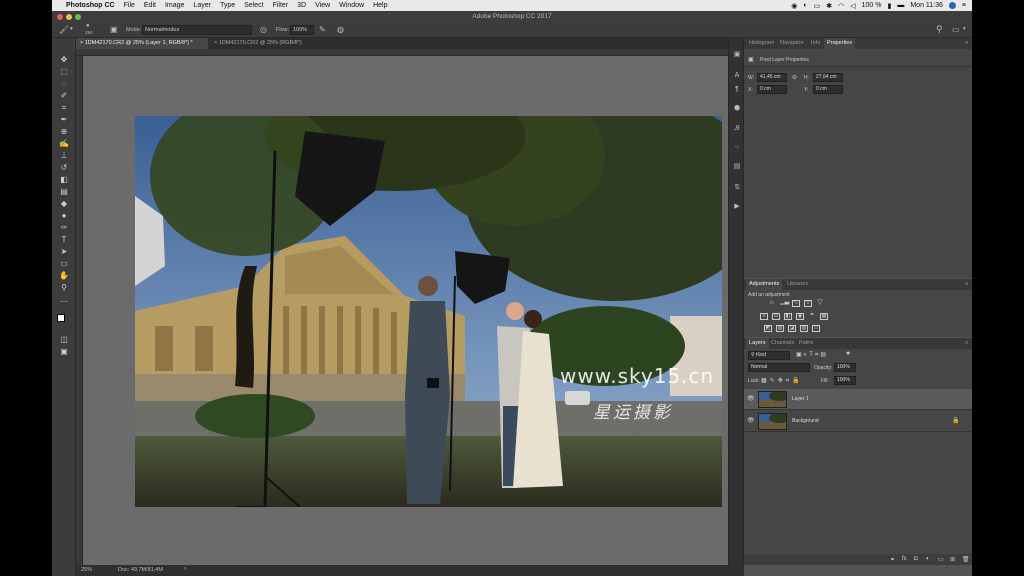 The image size is (1024, 576). What do you see at coordinates (808, 303) in the screenshot?
I see `exposure-icon: ±` at bounding box center [808, 303].